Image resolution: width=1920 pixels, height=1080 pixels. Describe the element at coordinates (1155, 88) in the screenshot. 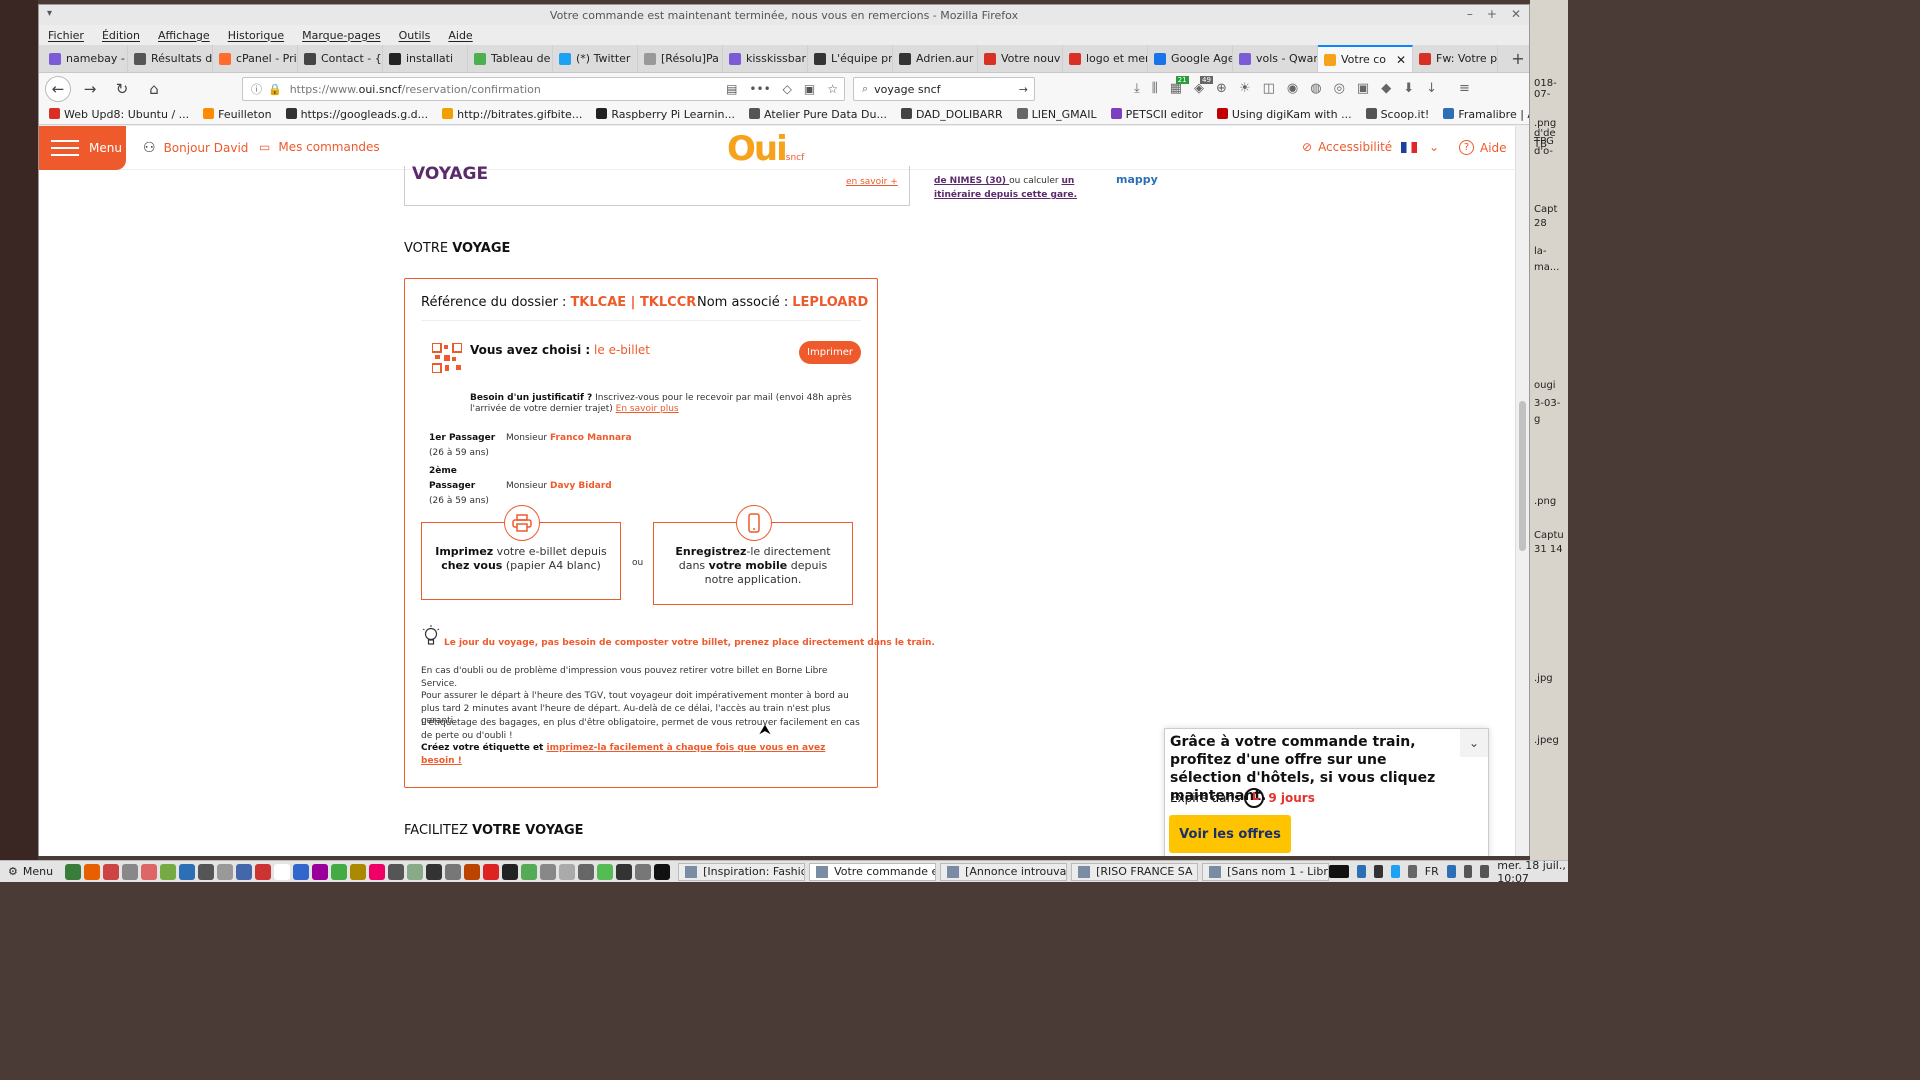

I see `library-icon: ⫼` at that location.